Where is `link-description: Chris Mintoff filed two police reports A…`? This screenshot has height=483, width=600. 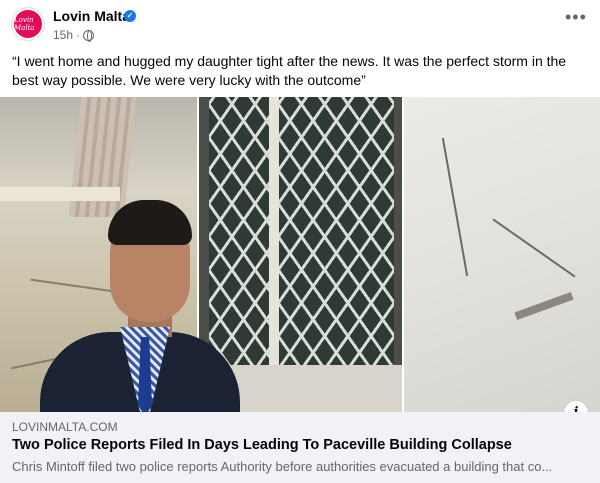 link-description: Chris Mintoff filed two police reports A… is located at coordinates (282, 466).